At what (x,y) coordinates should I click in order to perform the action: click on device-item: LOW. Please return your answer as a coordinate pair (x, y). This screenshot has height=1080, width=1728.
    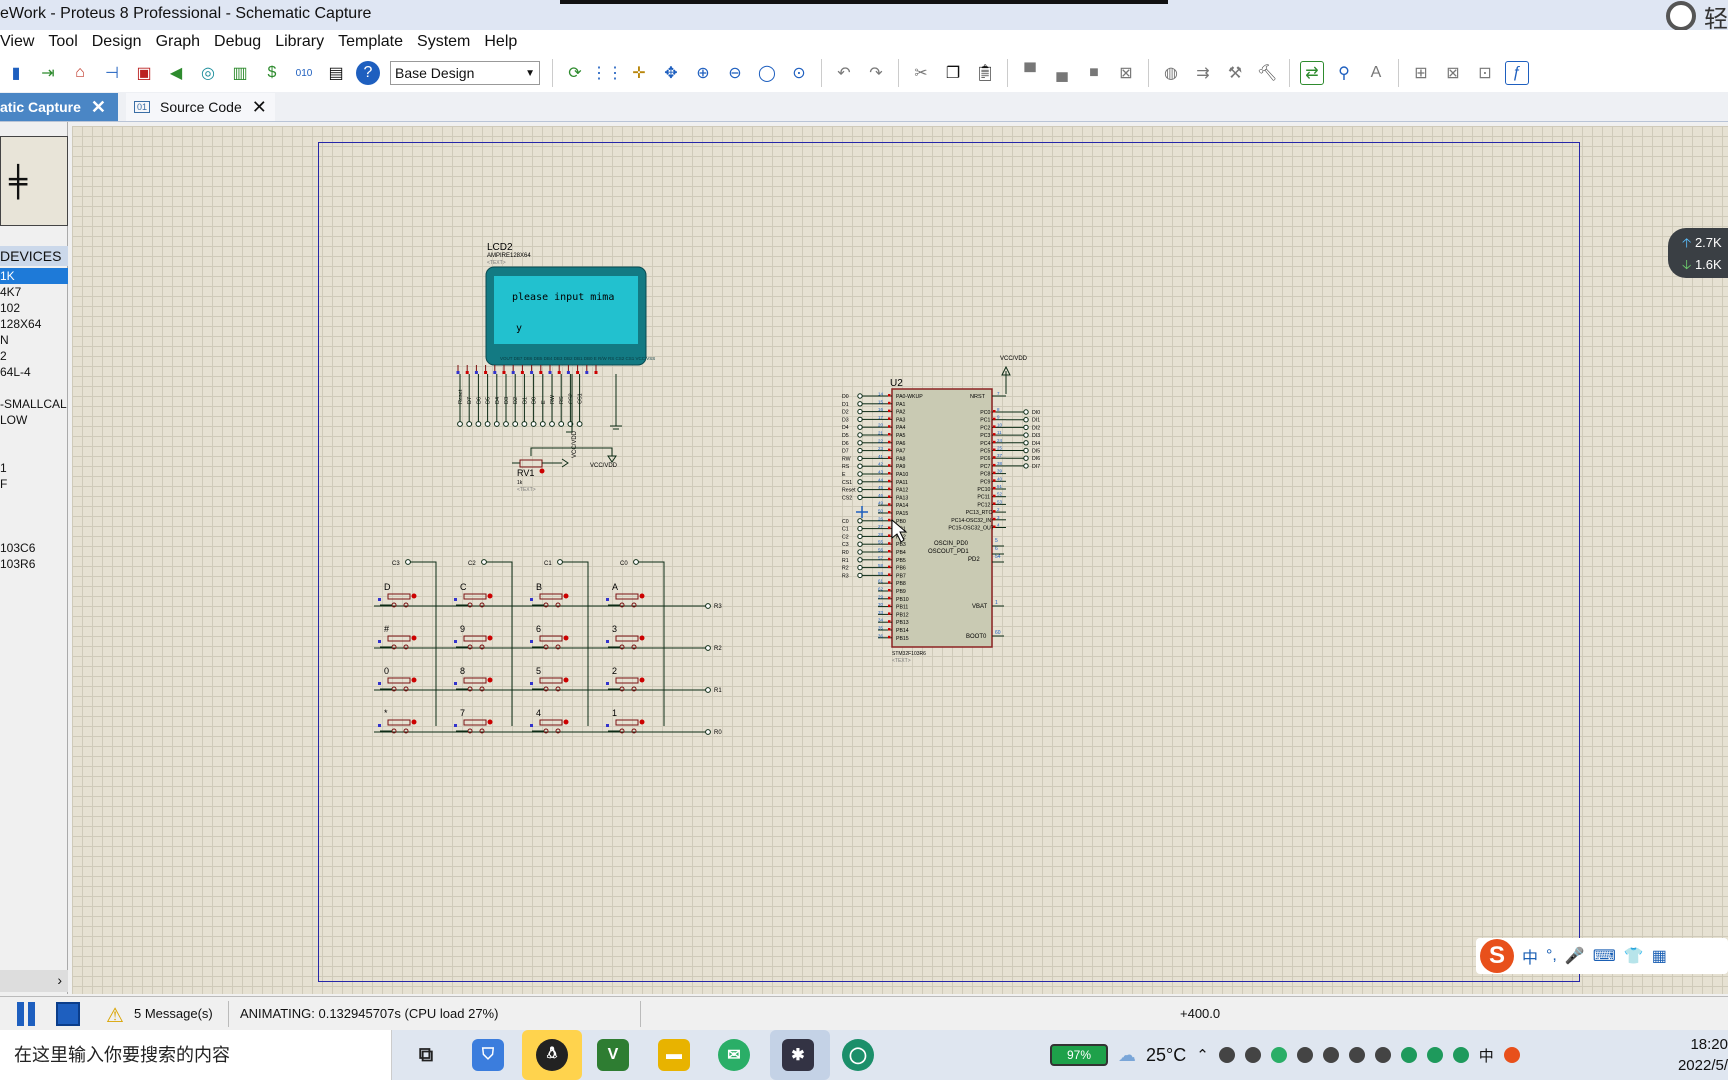
    Looking at the image, I should click on (34, 420).